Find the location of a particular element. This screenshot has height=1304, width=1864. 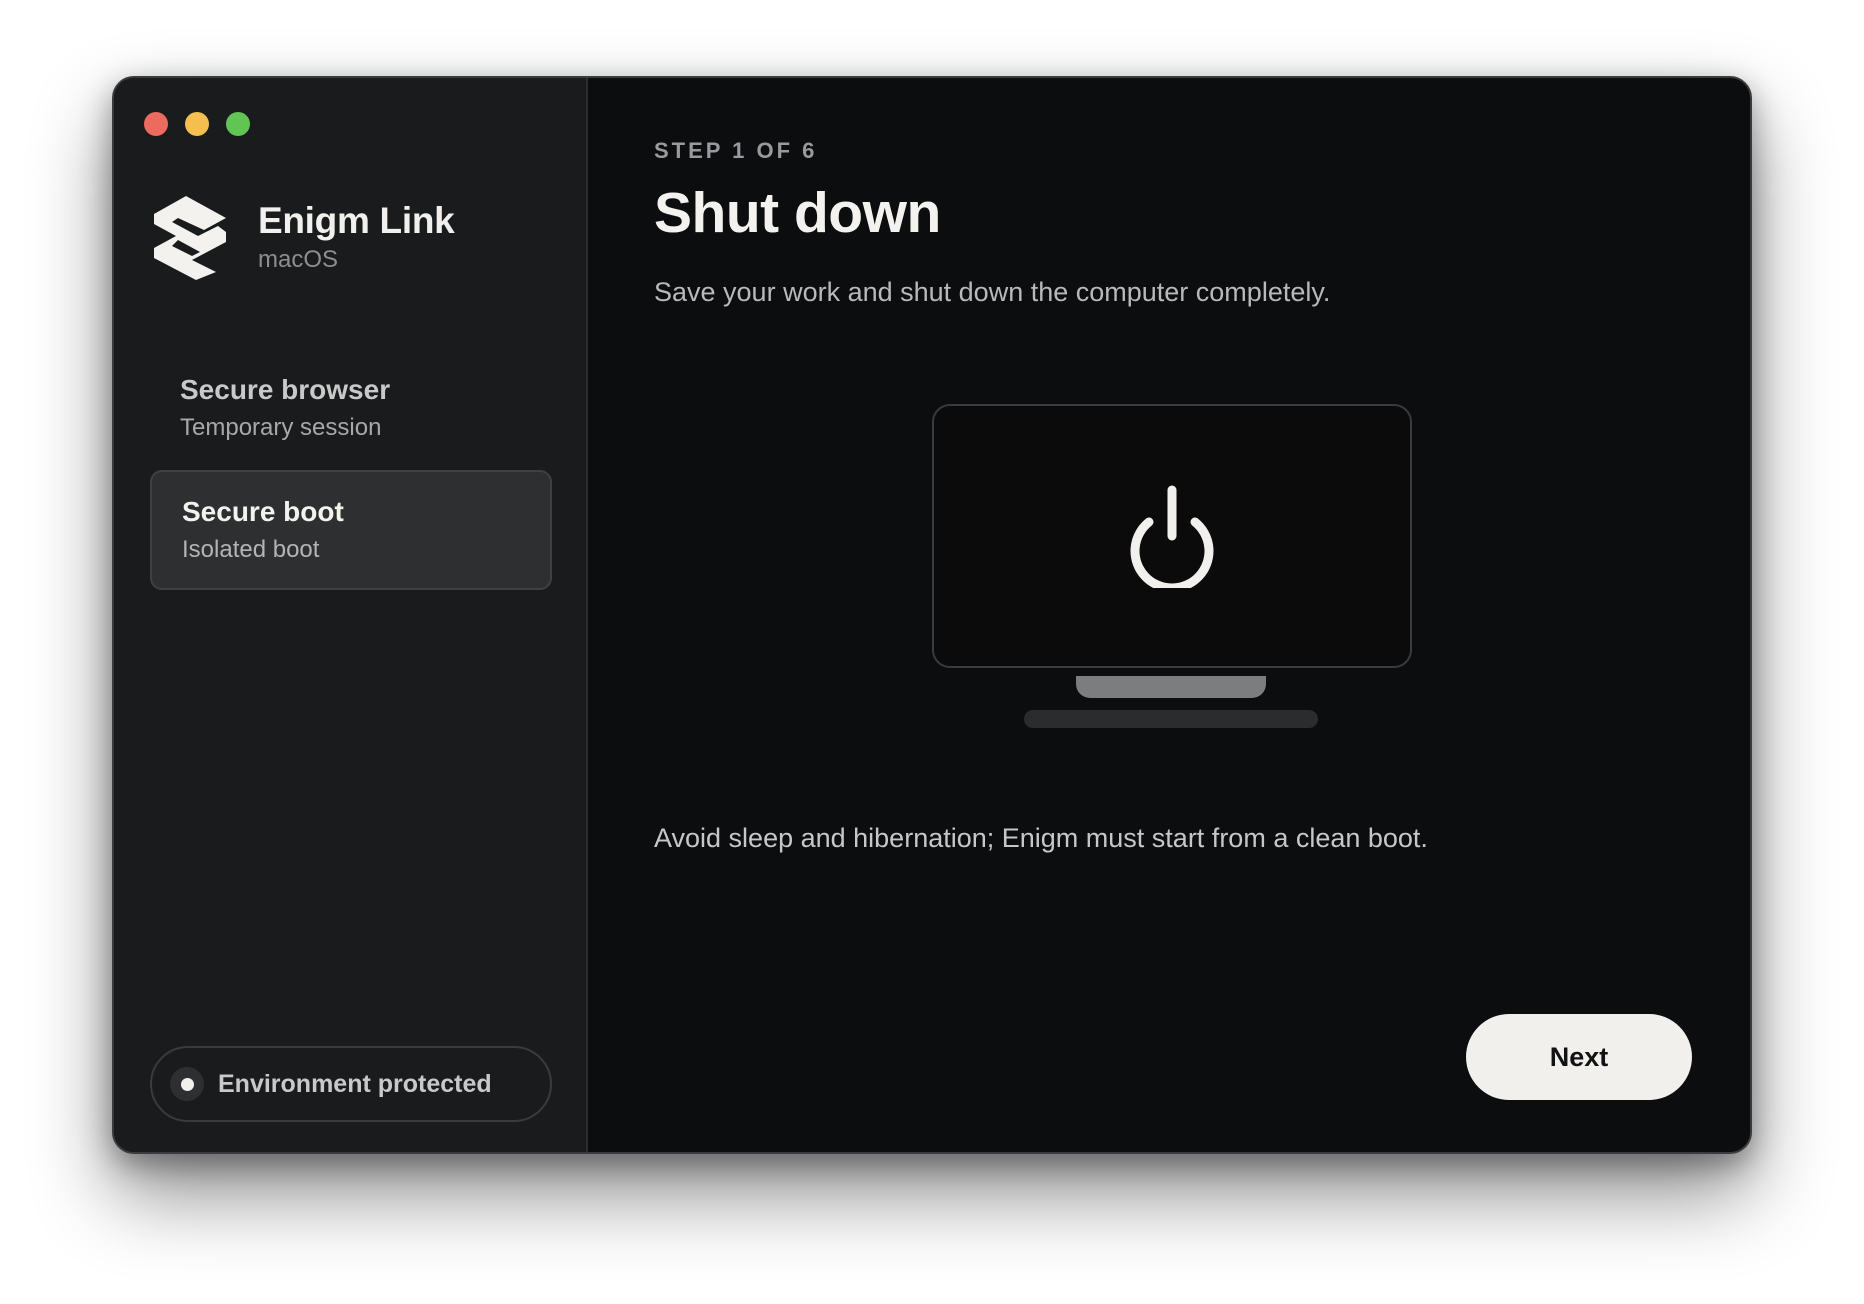

app-name: Enigm Link is located at coordinates (356, 220).